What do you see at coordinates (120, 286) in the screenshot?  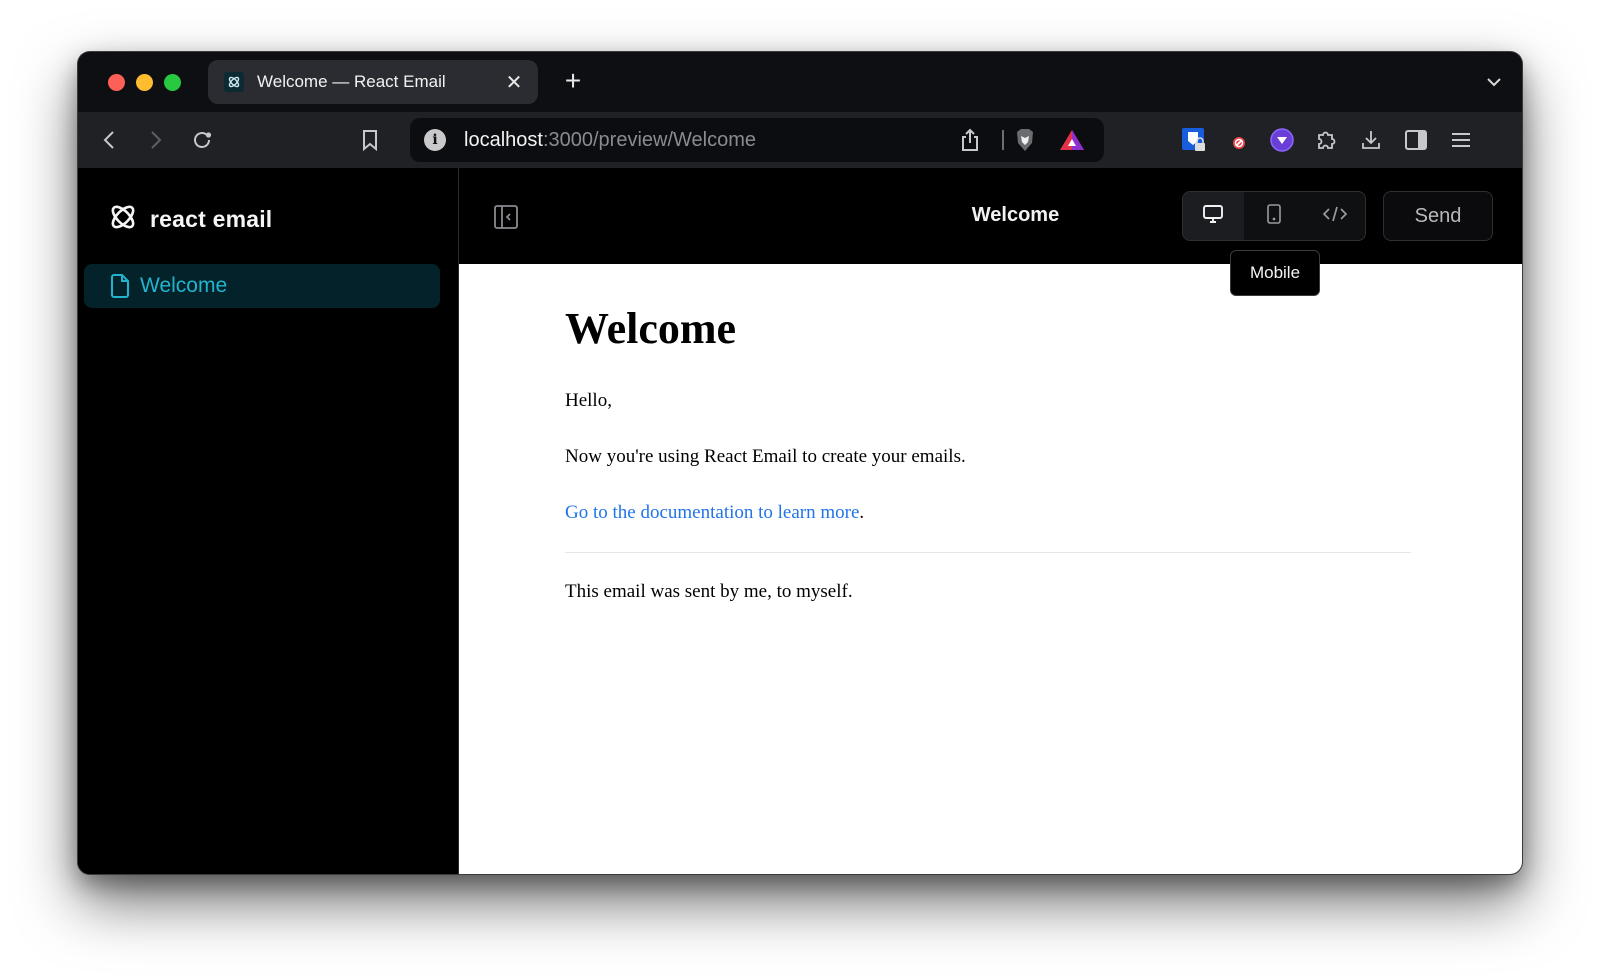 I see `file-icon` at bounding box center [120, 286].